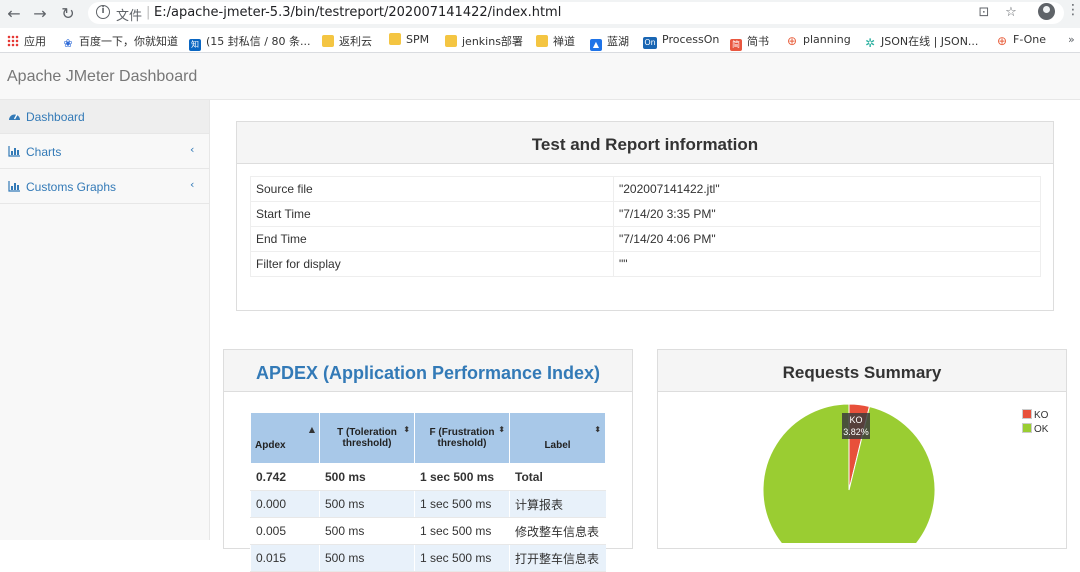 Image resolution: width=1080 pixels, height=572 pixels. Describe the element at coordinates (557, 477) in the screenshot. I see `label-cell: Total` at that location.